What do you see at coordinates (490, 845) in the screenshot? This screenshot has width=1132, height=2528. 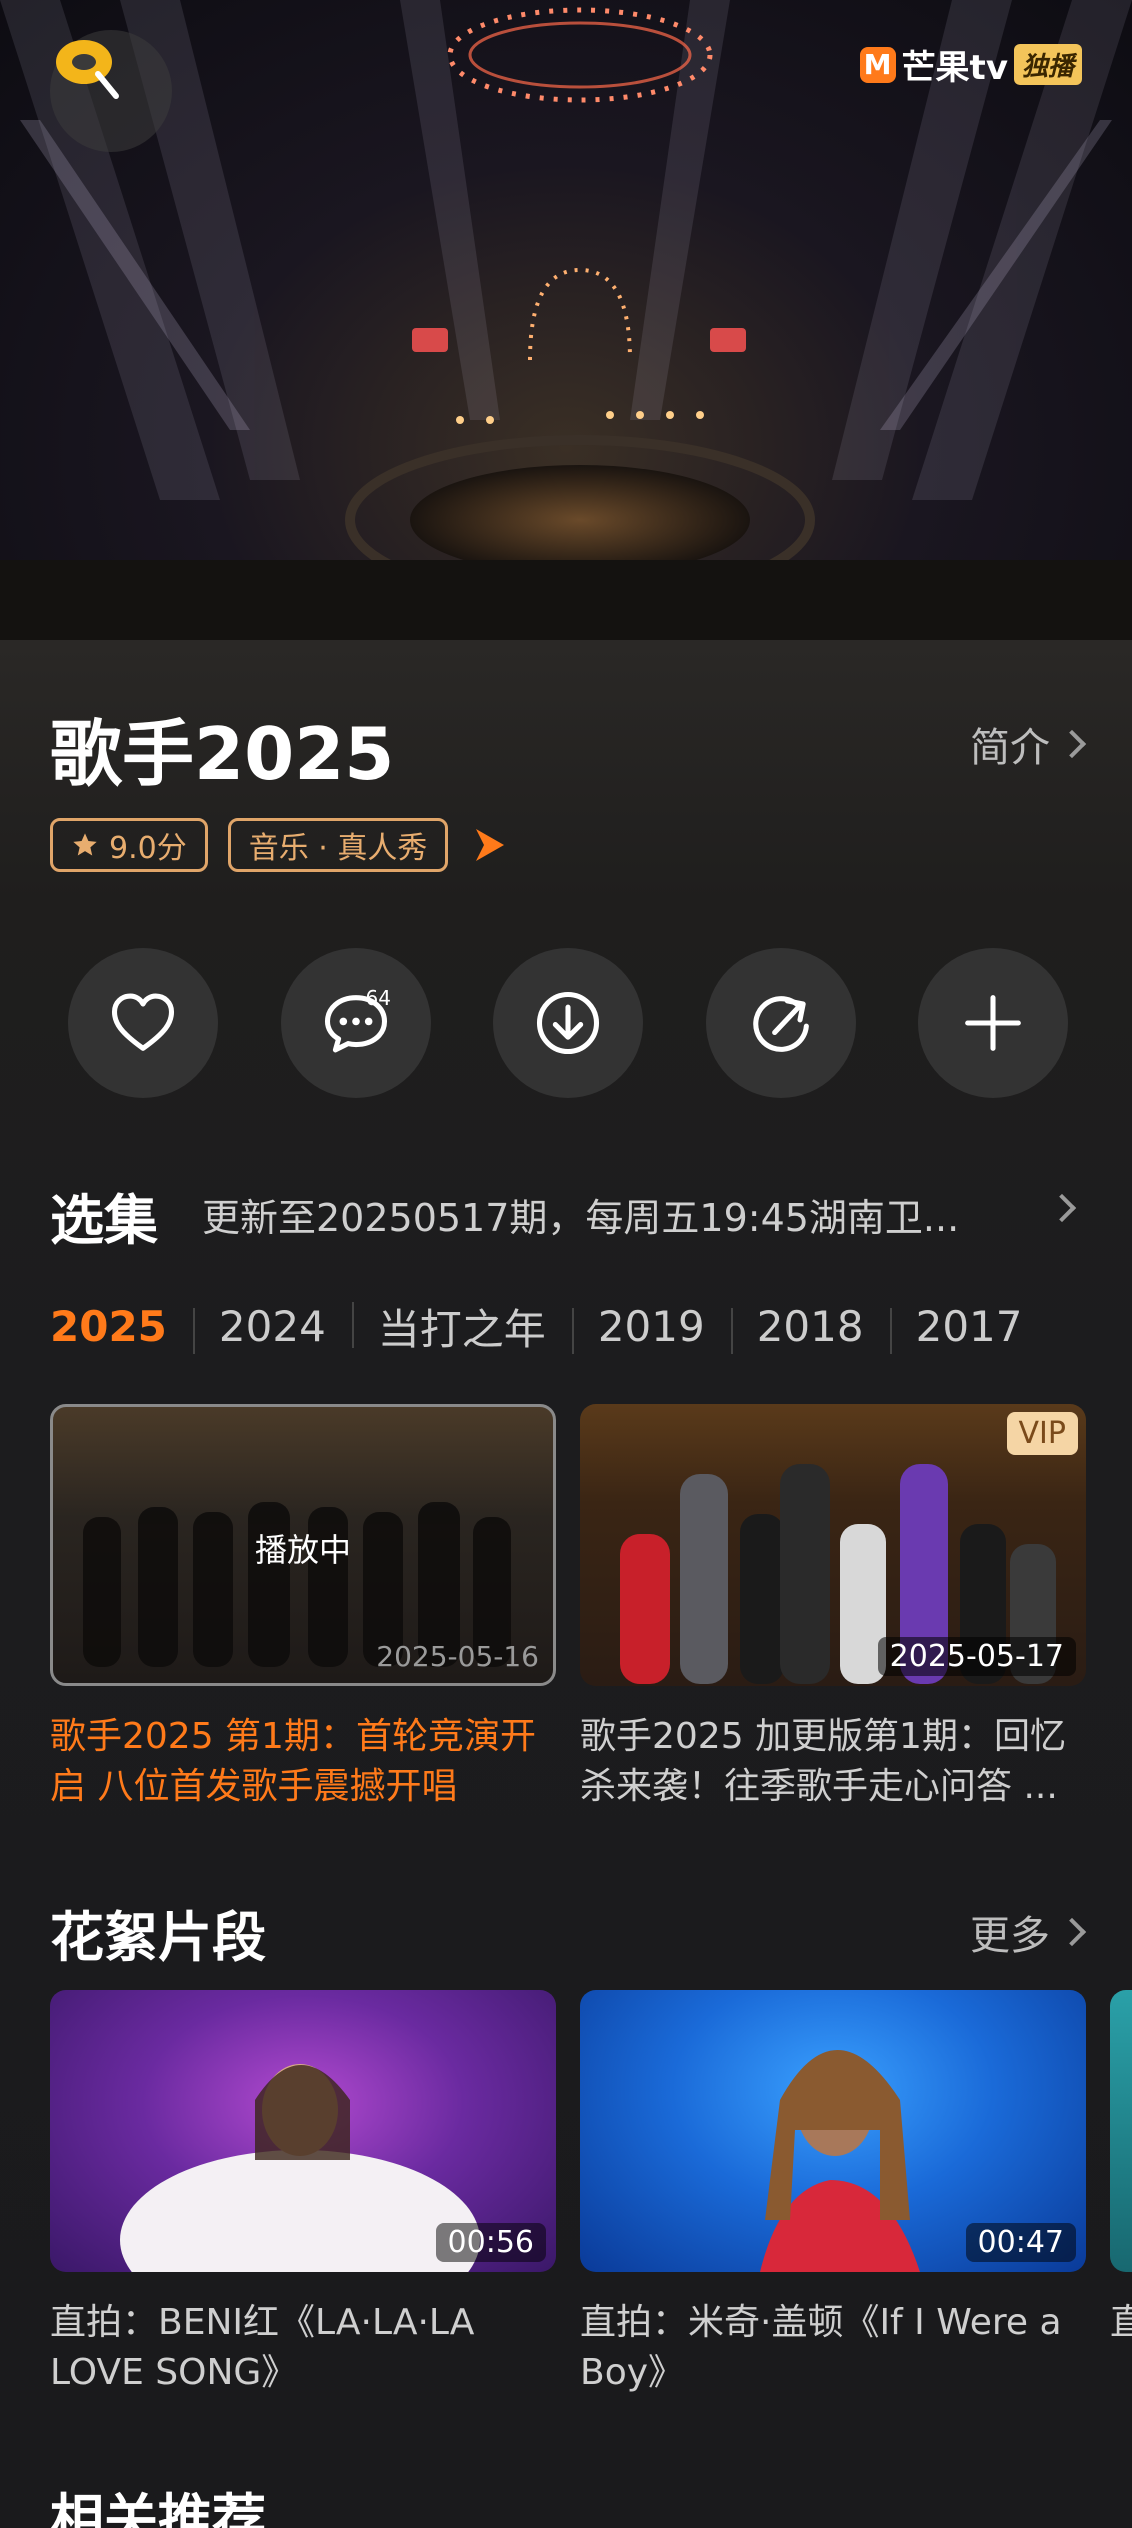 I see `mango-play-icon` at bounding box center [490, 845].